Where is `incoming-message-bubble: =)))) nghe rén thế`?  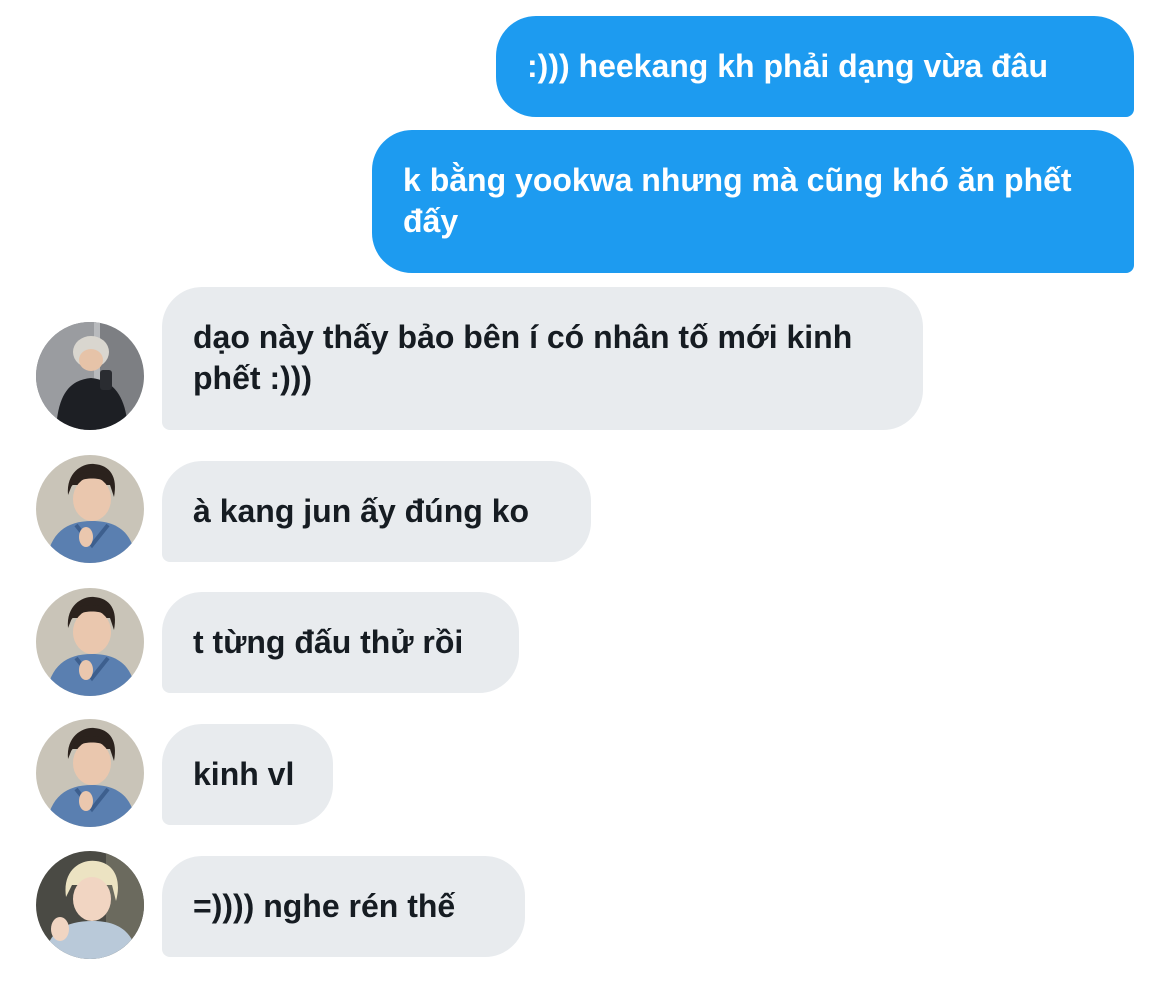 incoming-message-bubble: =)))) nghe rén thế is located at coordinates (343, 906).